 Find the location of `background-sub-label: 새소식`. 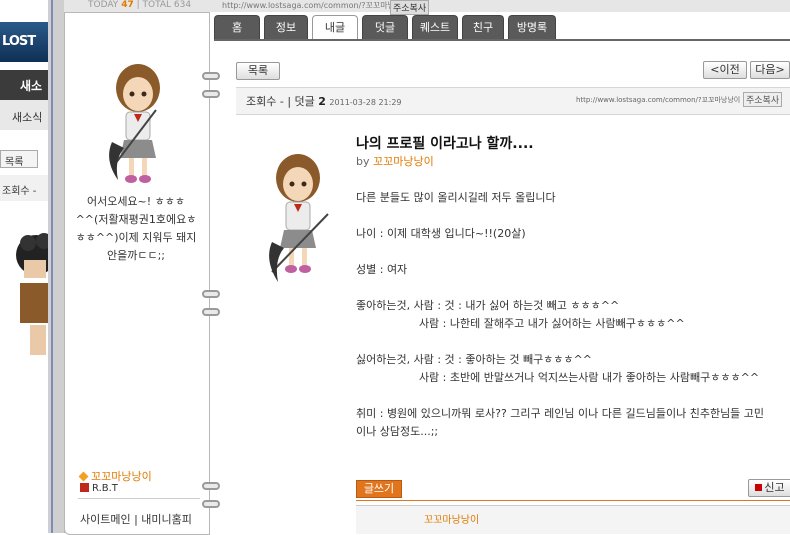

background-sub-label: 새소식 is located at coordinates (27, 117).